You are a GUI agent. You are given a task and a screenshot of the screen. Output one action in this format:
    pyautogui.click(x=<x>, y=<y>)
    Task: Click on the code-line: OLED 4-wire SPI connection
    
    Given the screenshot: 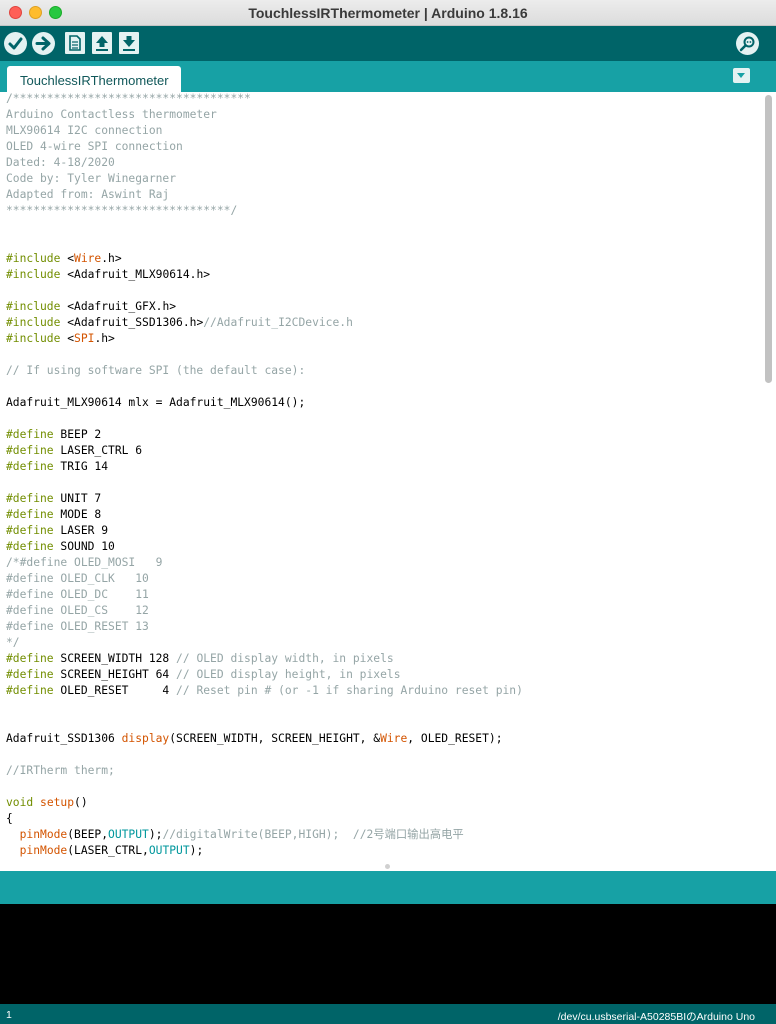 What is the action you would take?
    pyautogui.click(x=264, y=147)
    